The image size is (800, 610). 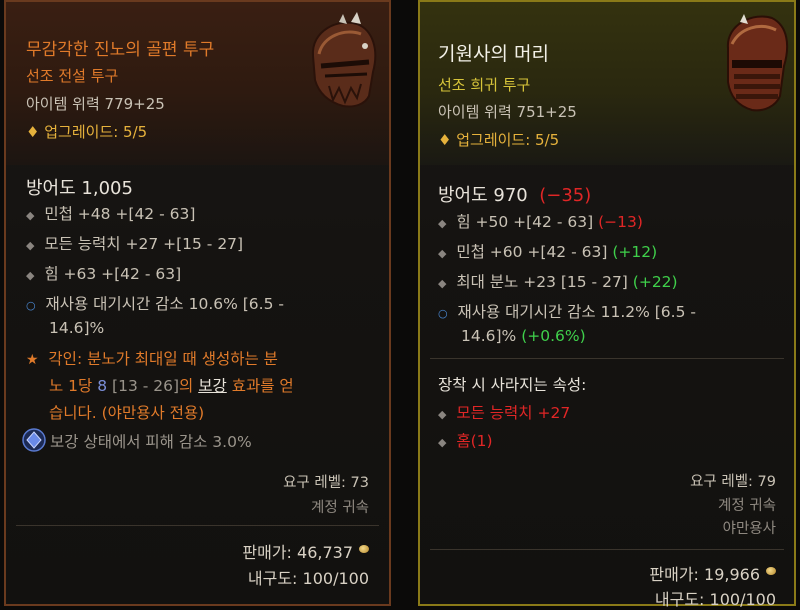 What do you see at coordinates (111, 214) in the screenshot?
I see `affix-row: ◆ 민첩 +48 +[42 - 63]` at bounding box center [111, 214].